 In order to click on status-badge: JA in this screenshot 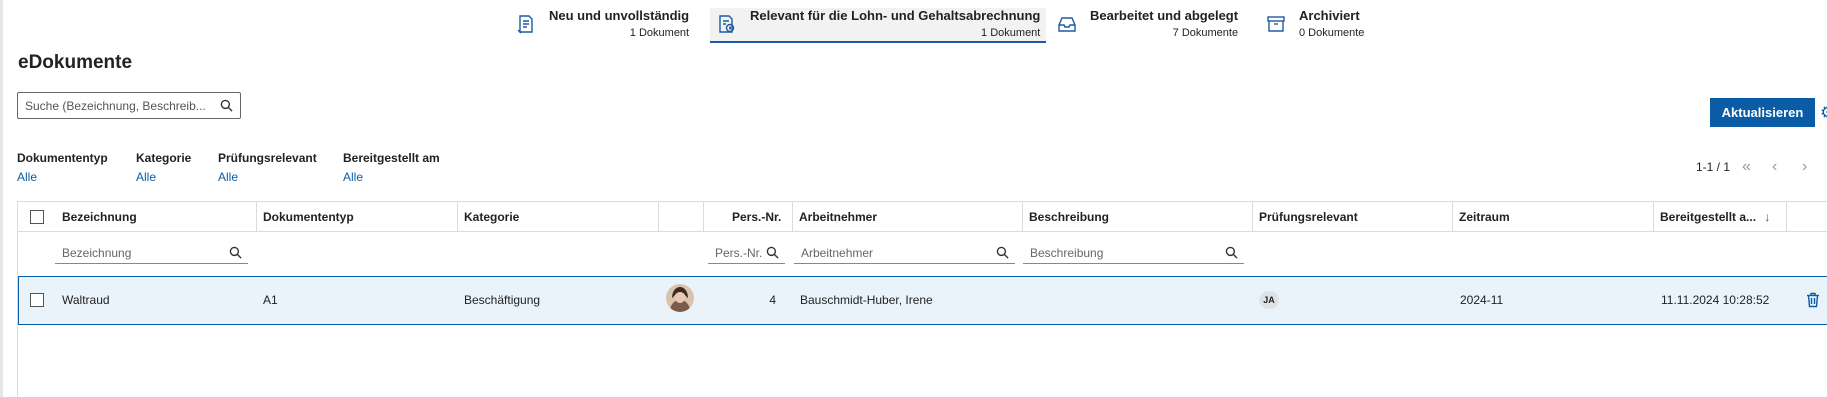, I will do `click(1269, 300)`.